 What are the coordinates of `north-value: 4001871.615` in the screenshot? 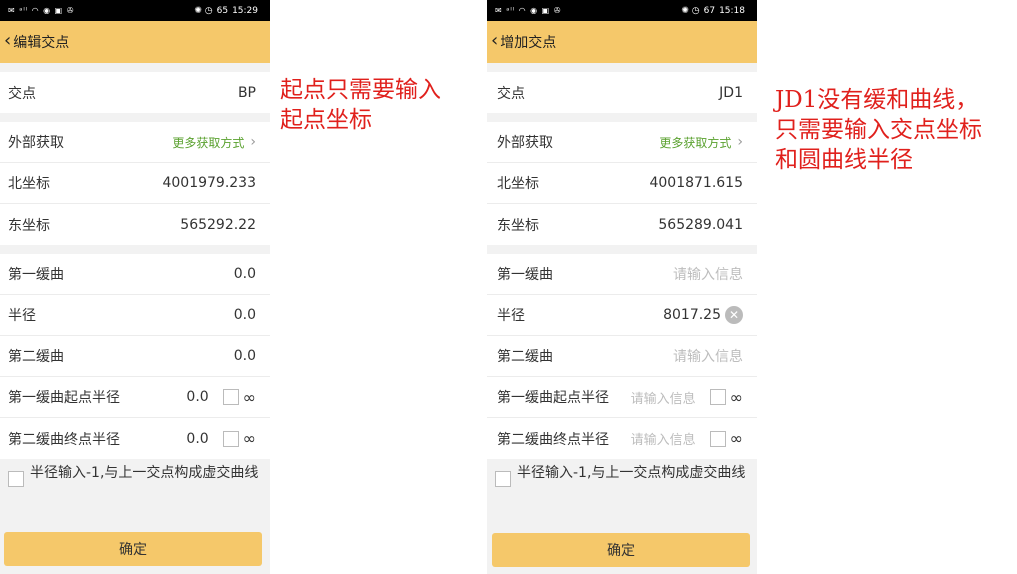 It's located at (696, 183).